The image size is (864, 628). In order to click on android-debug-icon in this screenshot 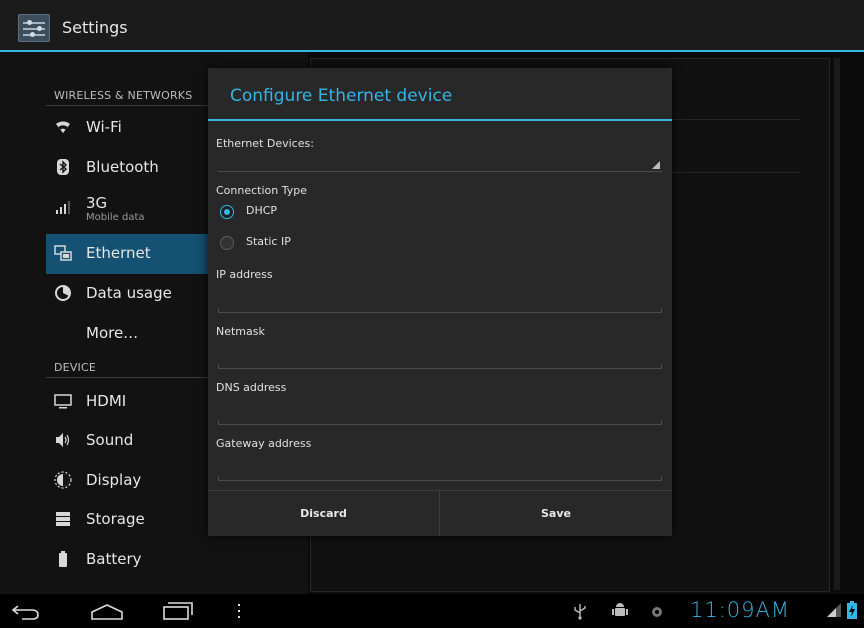, I will do `click(620, 613)`.